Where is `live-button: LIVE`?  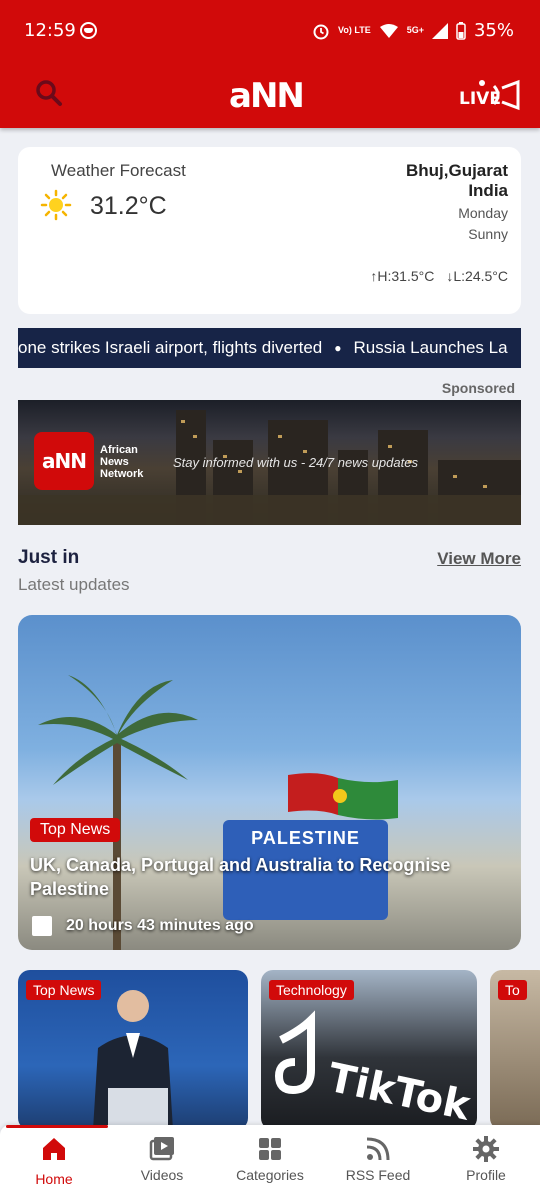
live-button: LIVE is located at coordinates (489, 95).